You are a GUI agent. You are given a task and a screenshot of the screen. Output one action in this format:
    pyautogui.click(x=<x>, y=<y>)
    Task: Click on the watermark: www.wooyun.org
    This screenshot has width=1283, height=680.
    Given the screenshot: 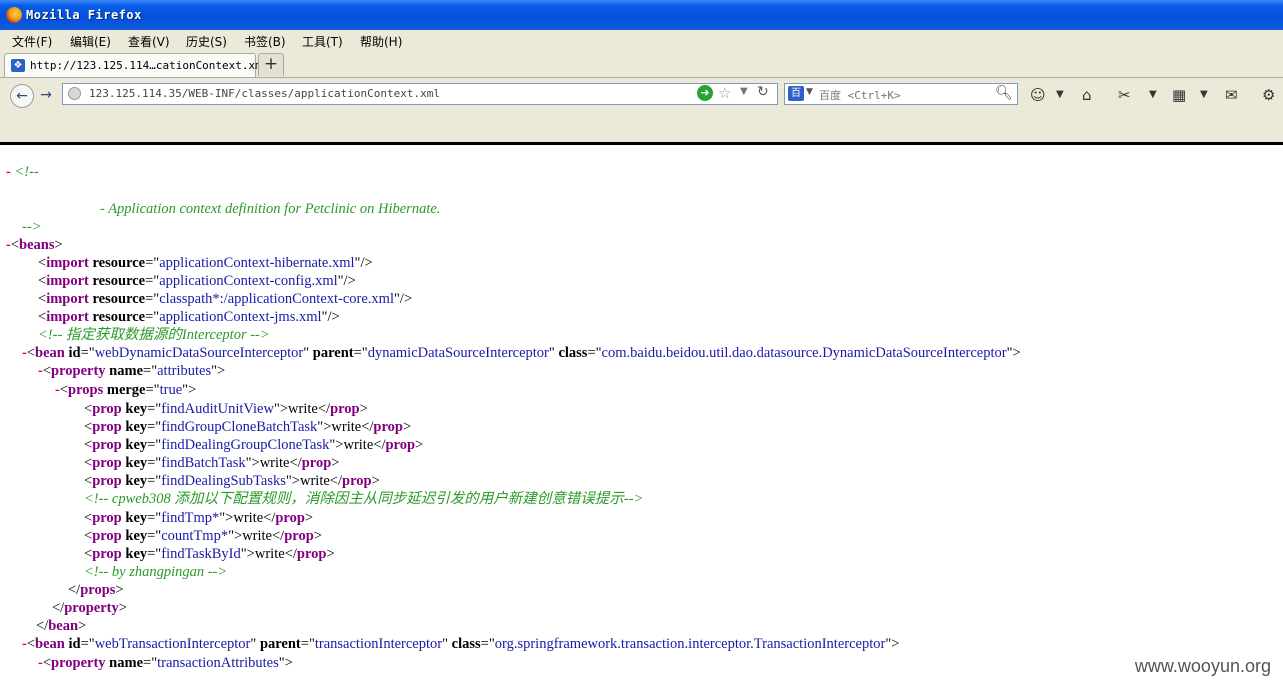 What is the action you would take?
    pyautogui.click(x=1202, y=666)
    